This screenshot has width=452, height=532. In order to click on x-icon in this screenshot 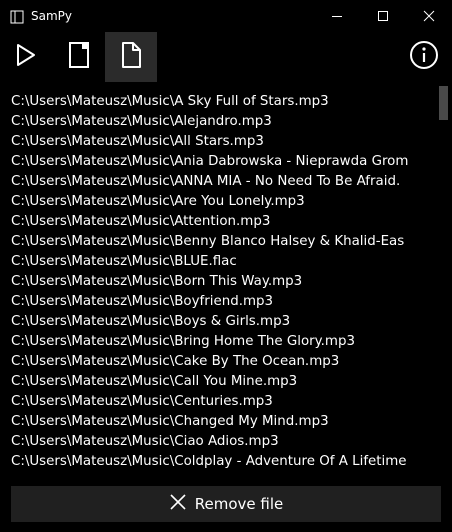, I will do `click(178, 504)`.